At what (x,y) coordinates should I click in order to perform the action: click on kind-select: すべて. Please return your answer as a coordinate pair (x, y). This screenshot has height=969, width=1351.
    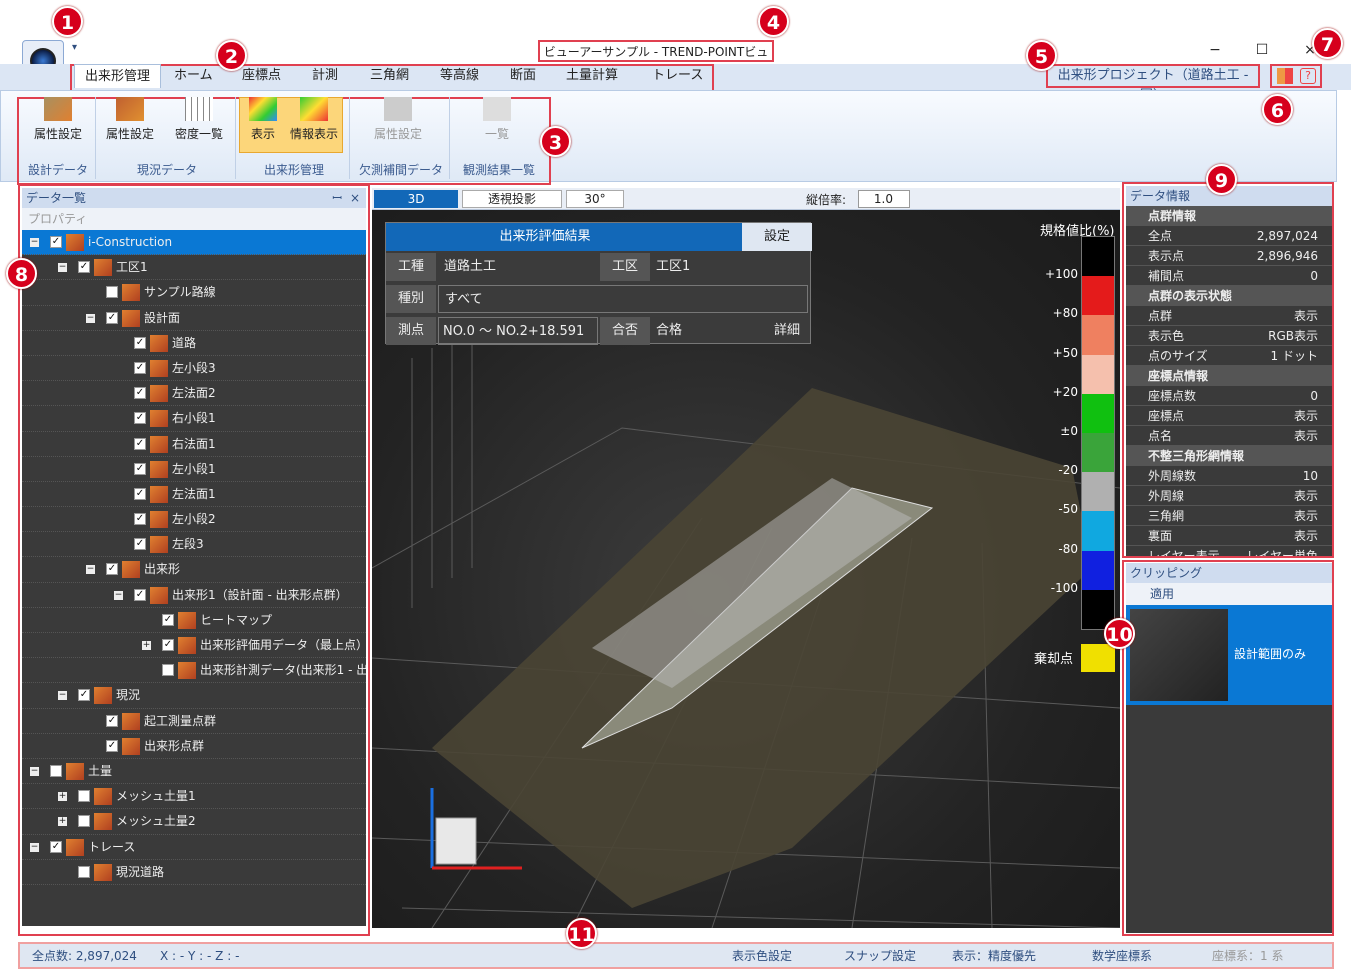
    Looking at the image, I should click on (623, 299).